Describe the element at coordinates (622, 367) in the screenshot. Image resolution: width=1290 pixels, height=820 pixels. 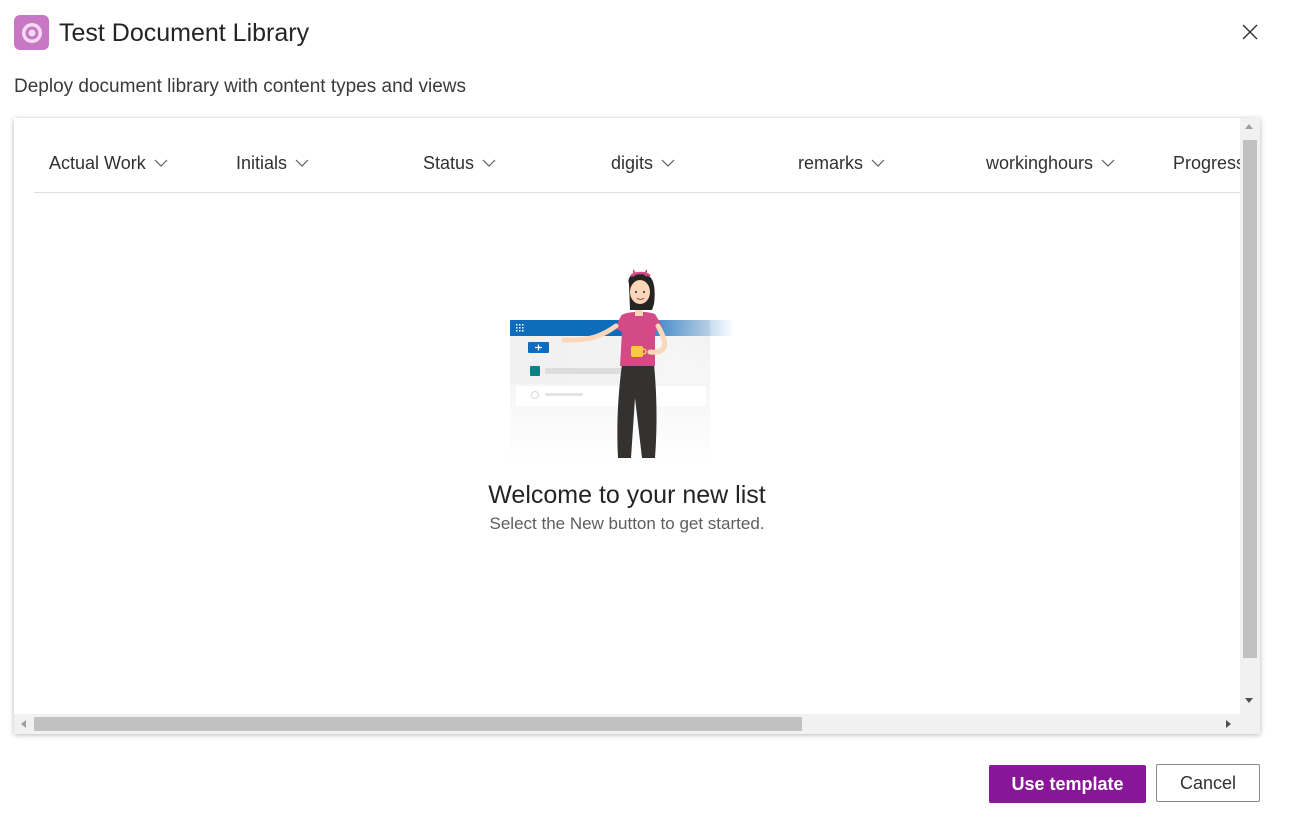
I see `empty-list-illustration` at that location.